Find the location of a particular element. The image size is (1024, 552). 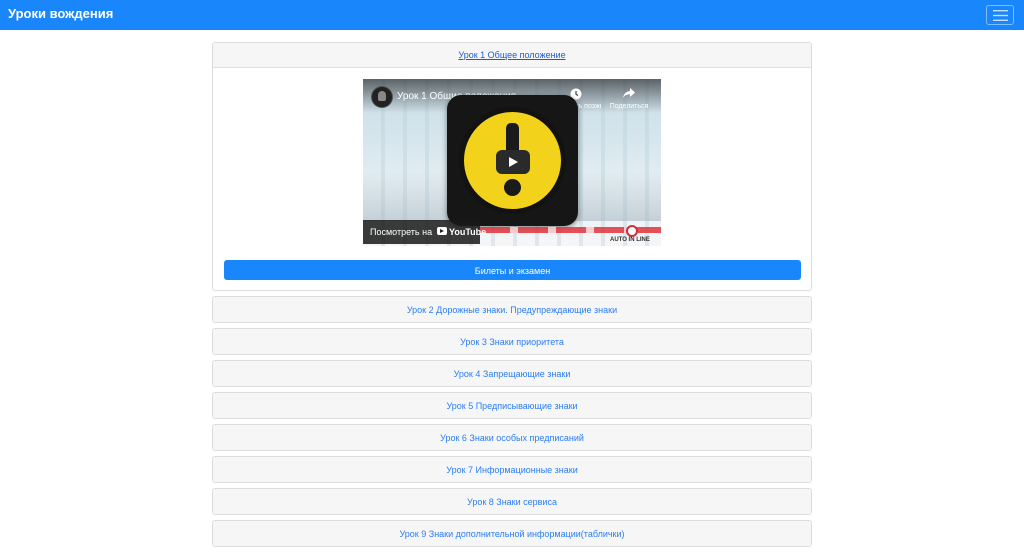

hamburger-icon is located at coordinates (1000, 15).